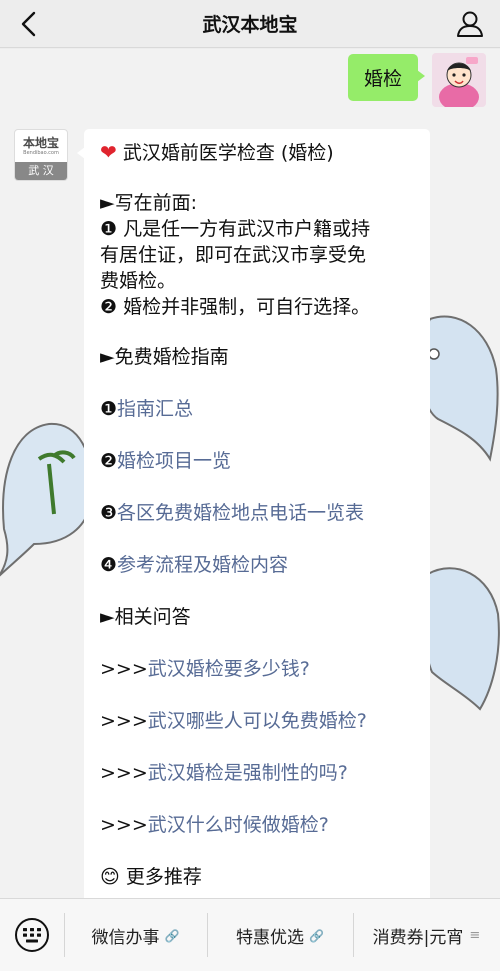 The height and width of the screenshot is (971, 500). What do you see at coordinates (40, 143) in the screenshot?
I see `bot-avatar-logo: 本地宝` at bounding box center [40, 143].